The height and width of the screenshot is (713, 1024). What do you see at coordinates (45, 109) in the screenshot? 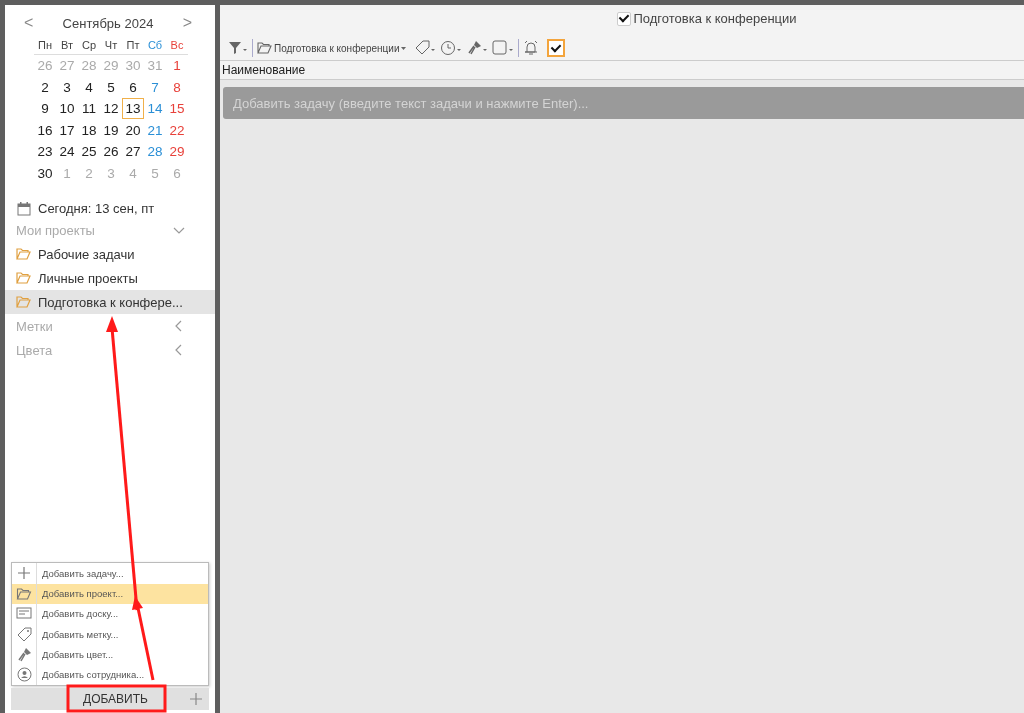
I see `calendar-day: 9` at bounding box center [45, 109].